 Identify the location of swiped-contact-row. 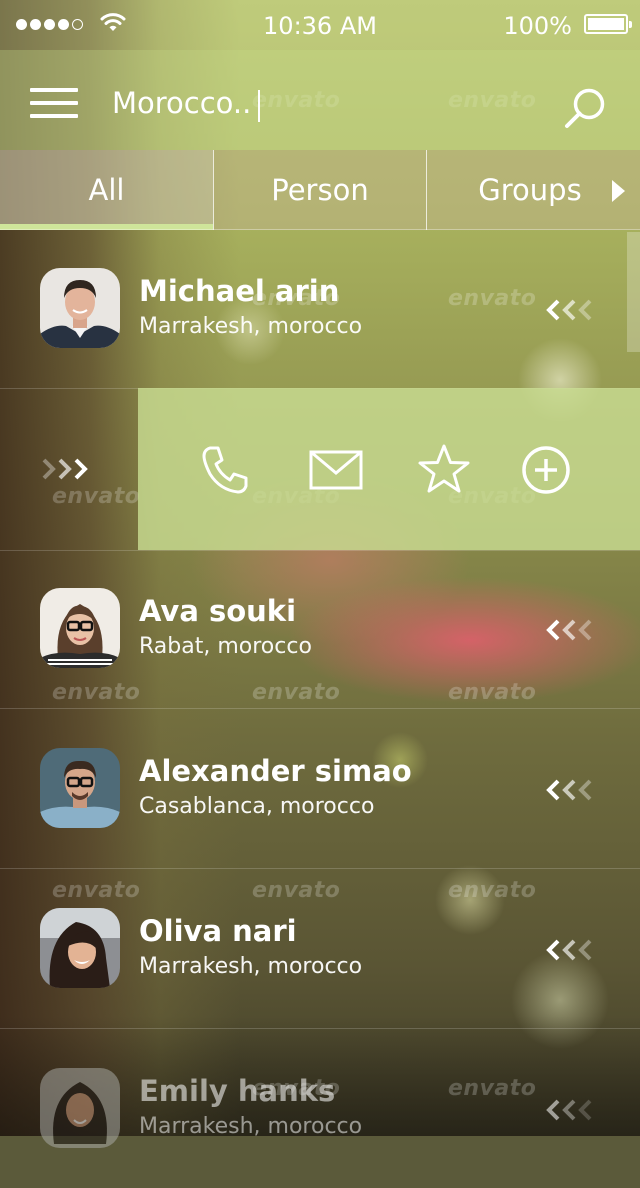
(320, 469).